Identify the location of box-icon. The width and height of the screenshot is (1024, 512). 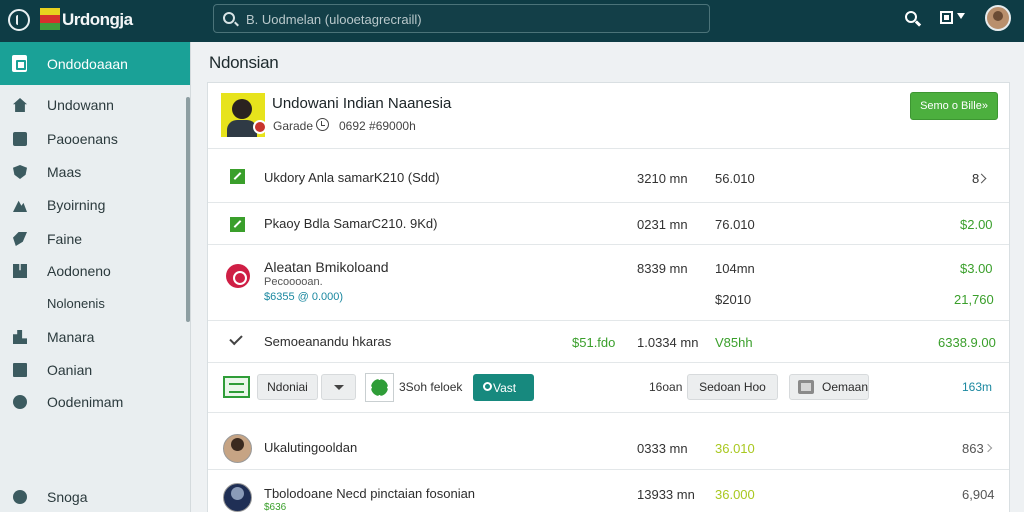
(20, 139).